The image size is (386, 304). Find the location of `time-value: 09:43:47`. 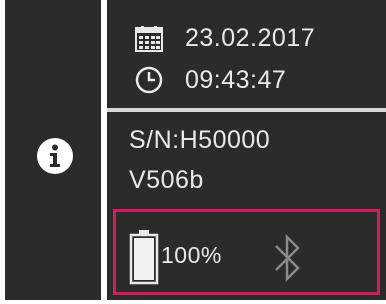

time-value: 09:43:47 is located at coordinates (236, 80).